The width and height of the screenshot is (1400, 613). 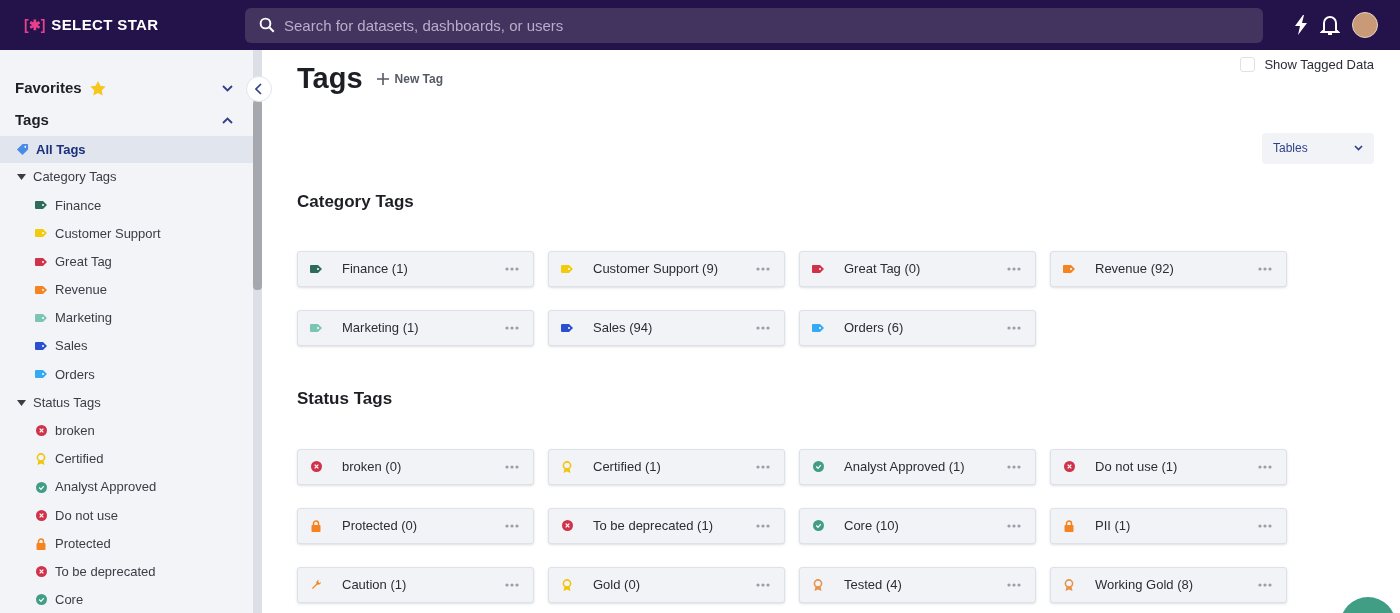 I want to click on tag-card: Caution (1), so click(x=415, y=584).